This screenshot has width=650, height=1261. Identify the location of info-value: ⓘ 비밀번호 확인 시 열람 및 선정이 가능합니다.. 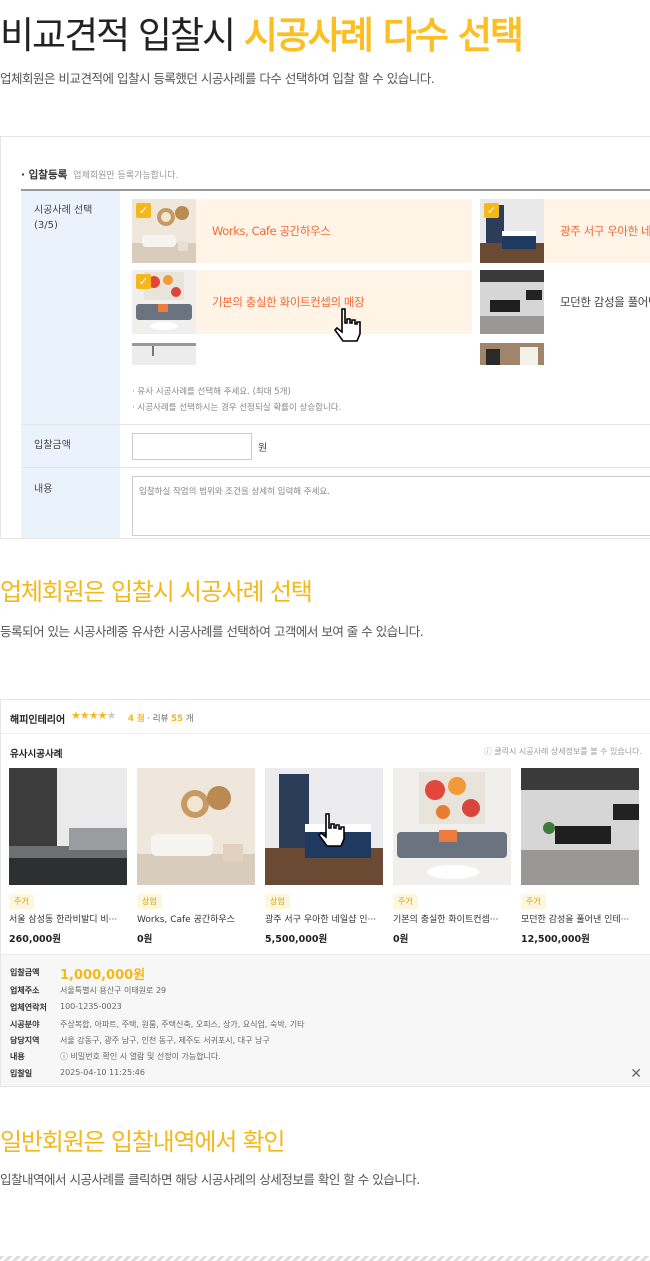
(140, 1056).